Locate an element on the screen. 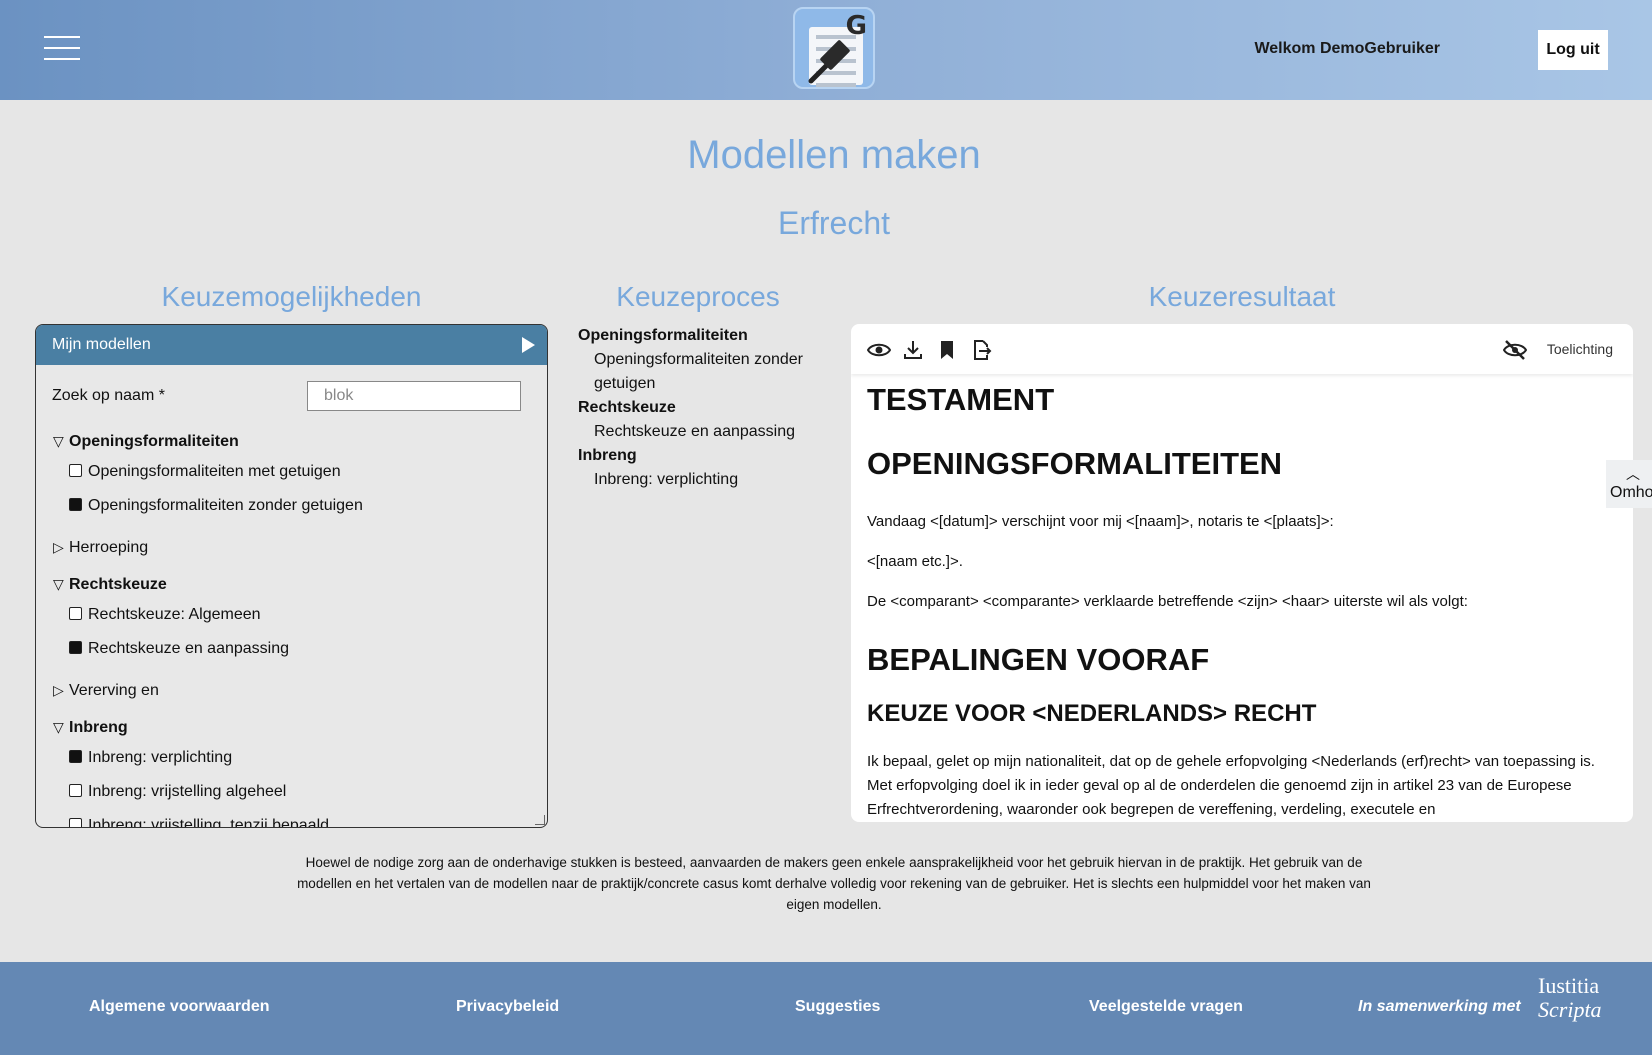 The height and width of the screenshot is (1055, 1652). app-logo: G is located at coordinates (834, 48).